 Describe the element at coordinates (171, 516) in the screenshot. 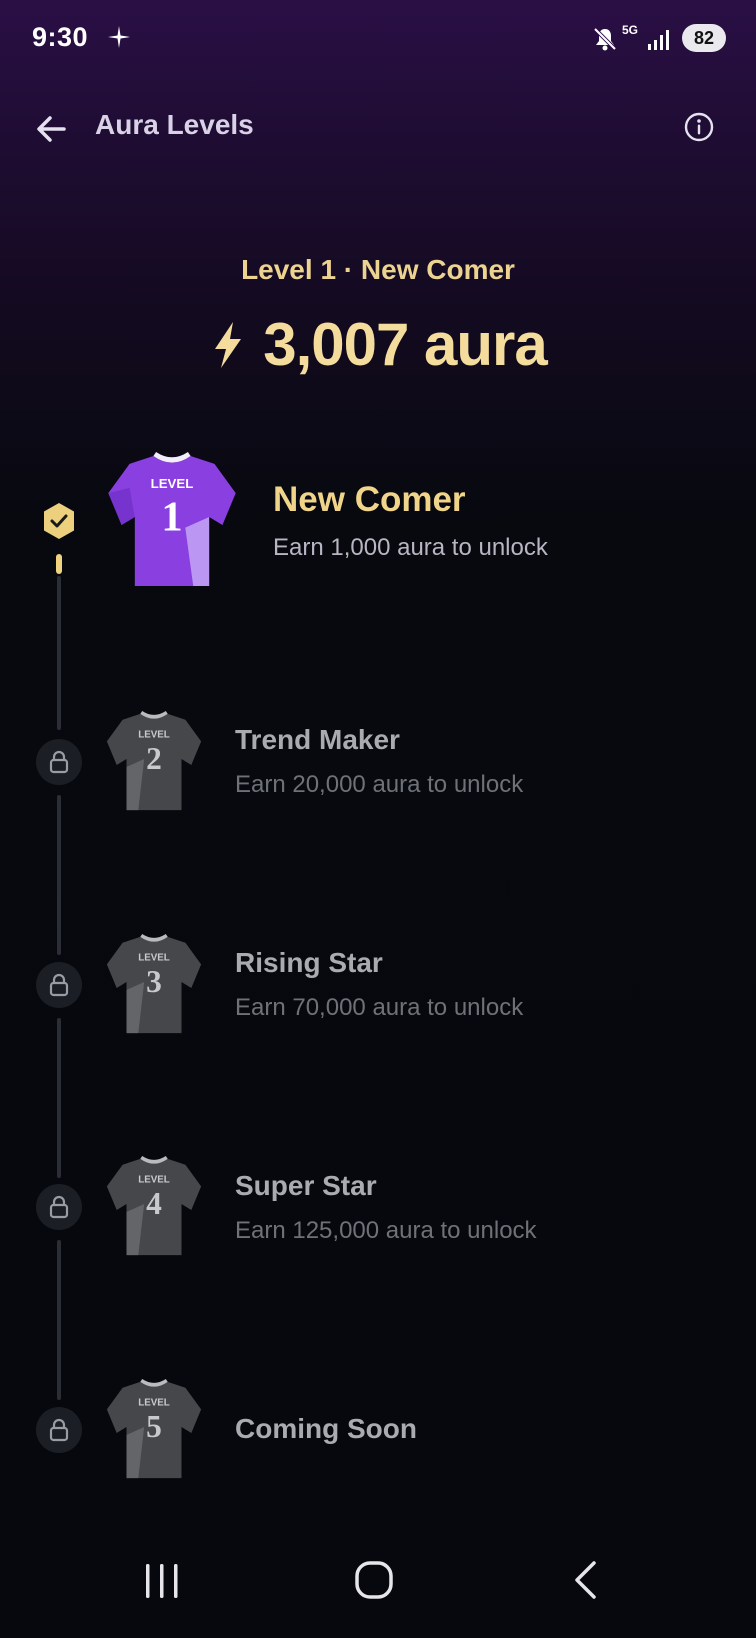

I see `jersey-number: 1` at that location.